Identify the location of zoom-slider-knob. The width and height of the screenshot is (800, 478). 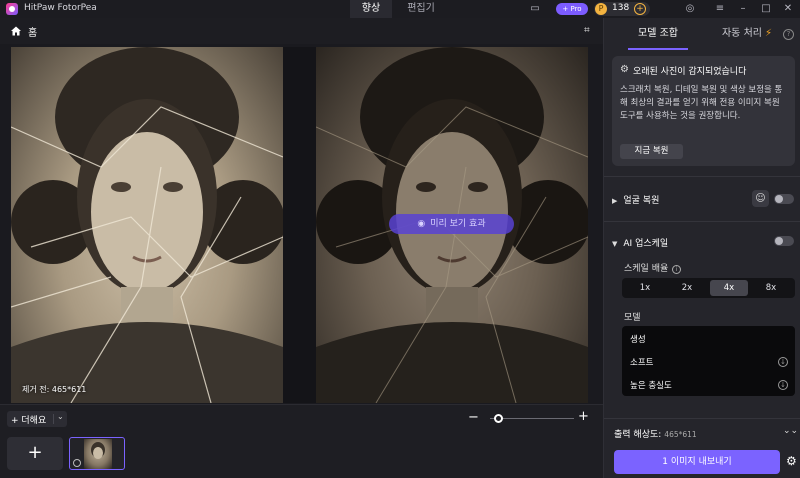
(498, 418).